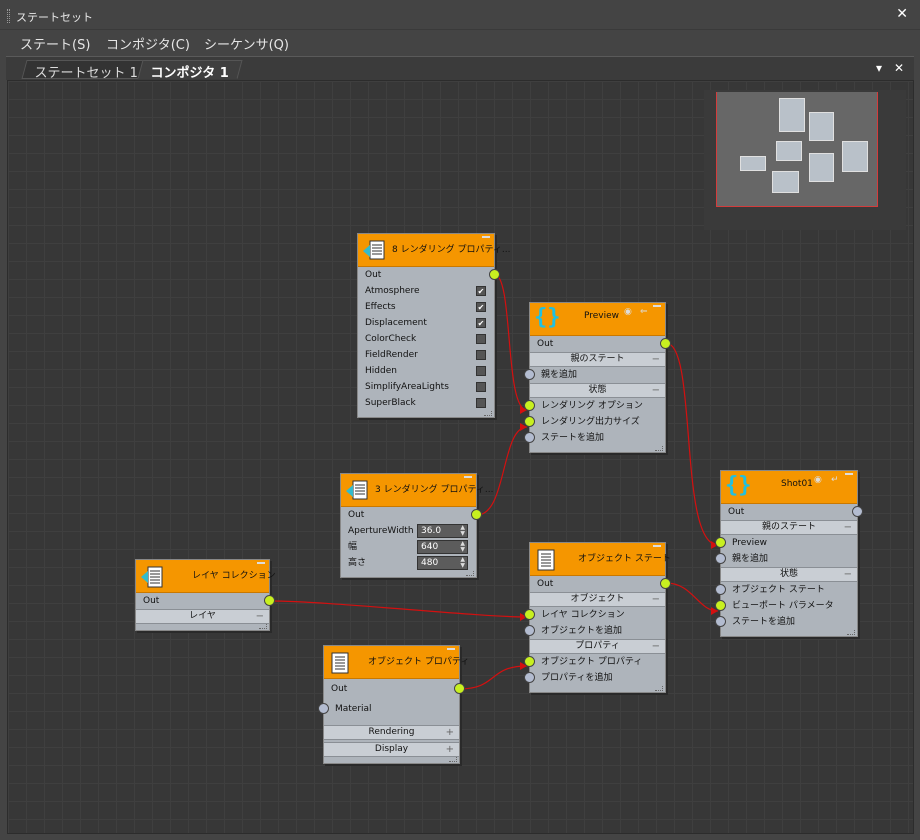 The height and width of the screenshot is (840, 920). Describe the element at coordinates (8, 16) in the screenshot. I see `drag-grip-icon` at that location.